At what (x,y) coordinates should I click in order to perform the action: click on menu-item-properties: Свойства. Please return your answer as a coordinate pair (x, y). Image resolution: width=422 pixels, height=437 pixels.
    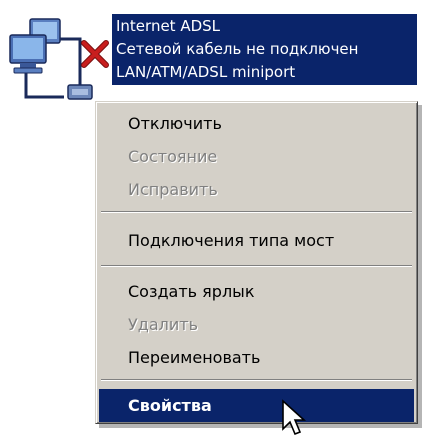
    Looking at the image, I should click on (256, 405).